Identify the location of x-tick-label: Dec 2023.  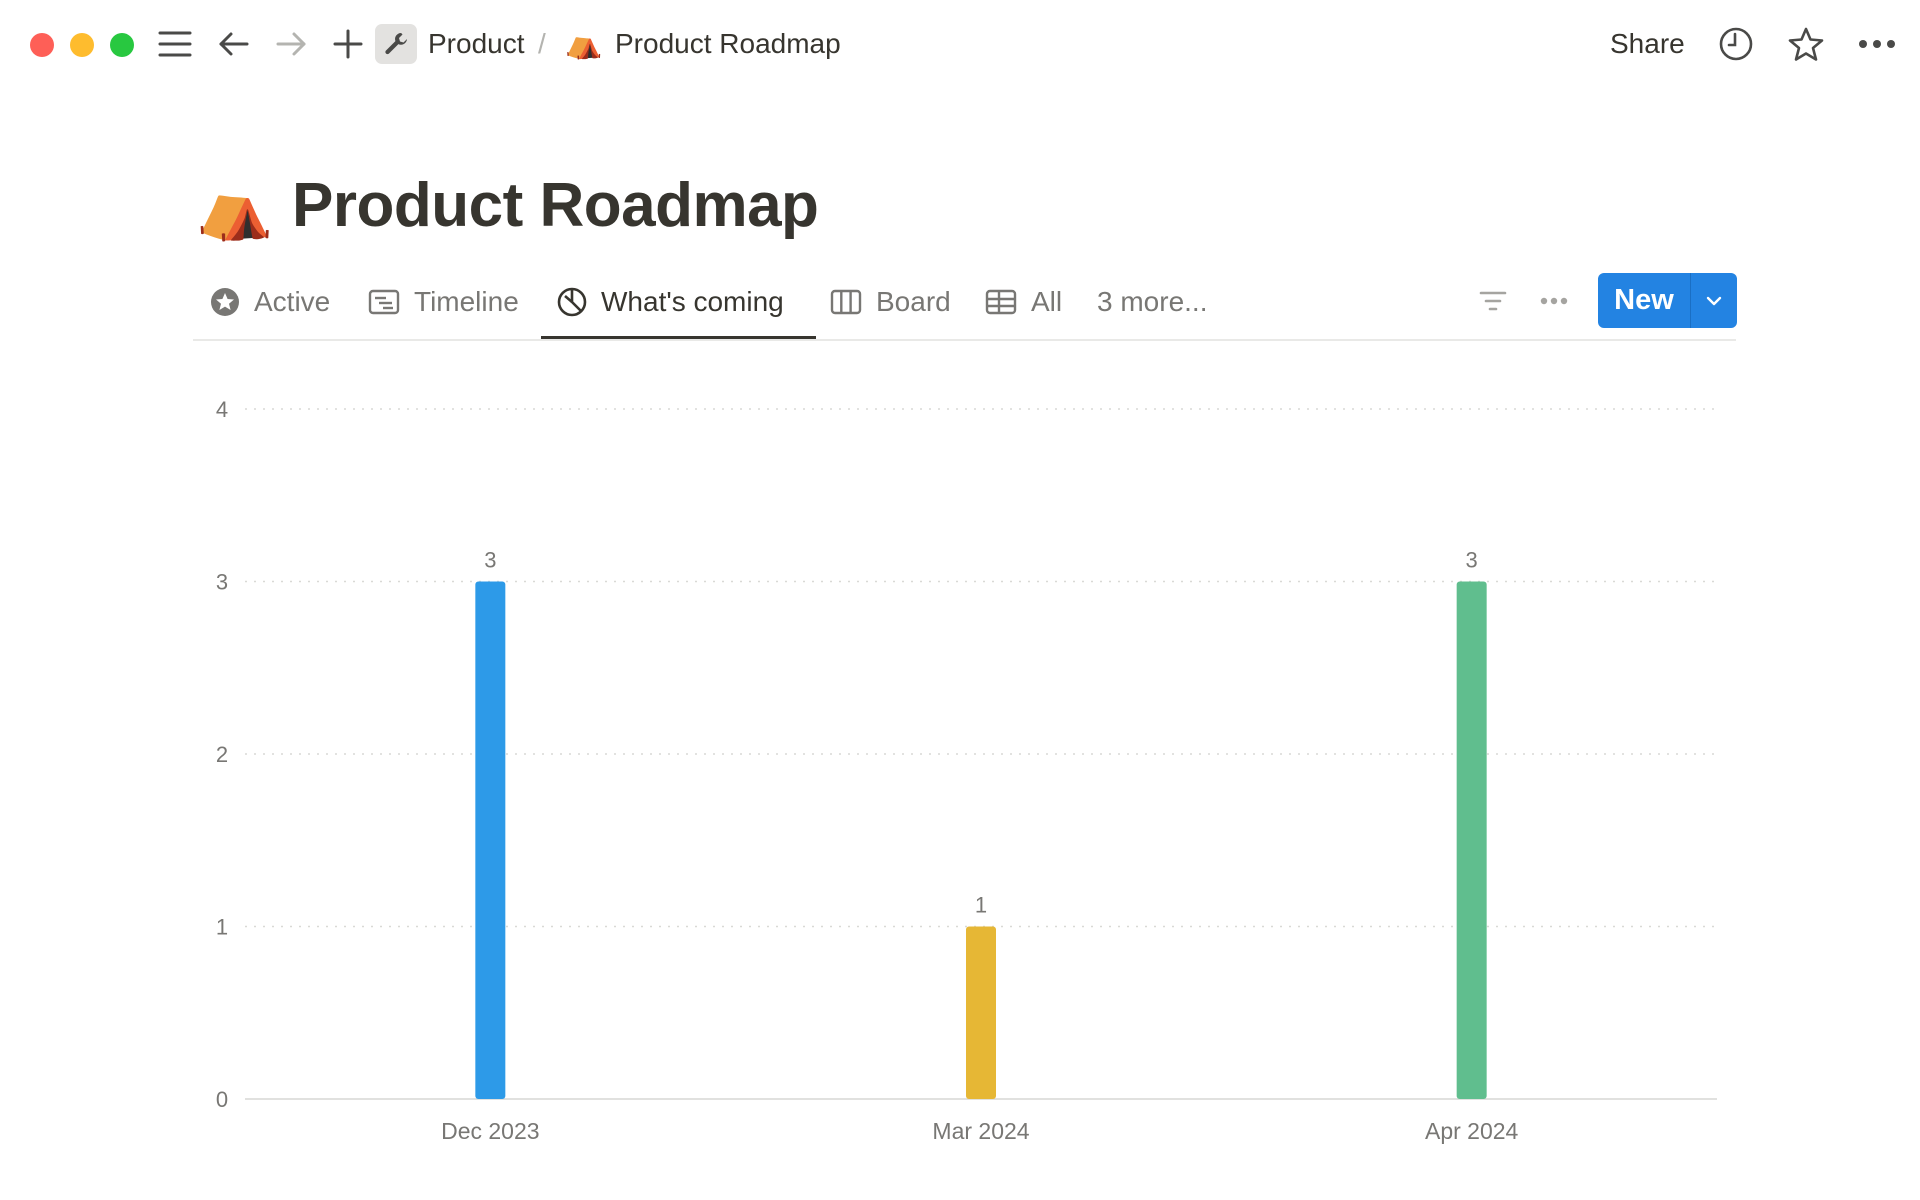
(490, 1131).